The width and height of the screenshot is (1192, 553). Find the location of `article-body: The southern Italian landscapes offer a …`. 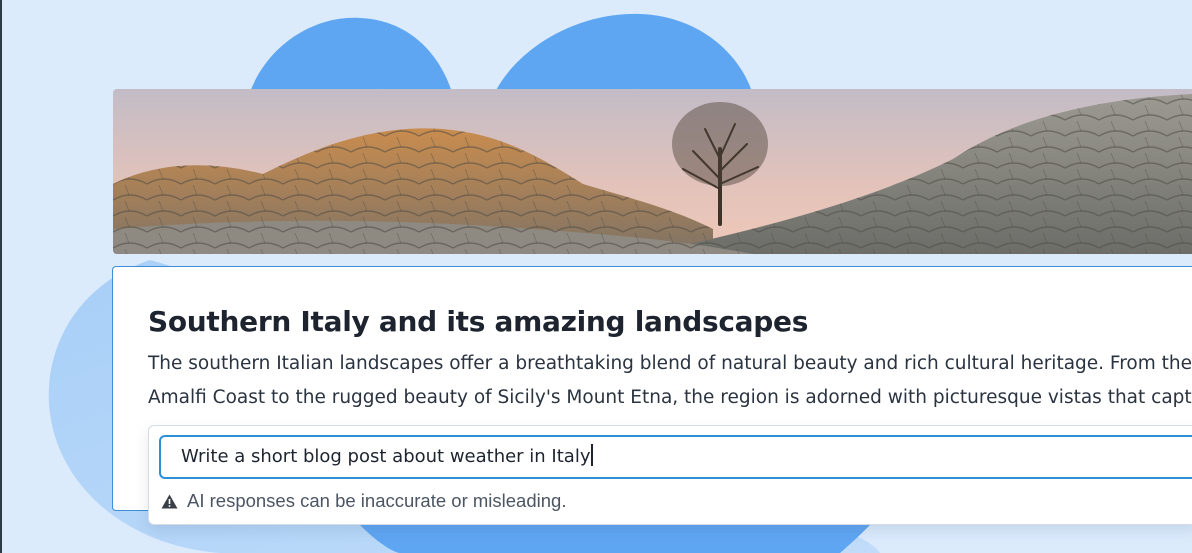

article-body: The southern Italian landscapes offer a … is located at coordinates (670, 381).